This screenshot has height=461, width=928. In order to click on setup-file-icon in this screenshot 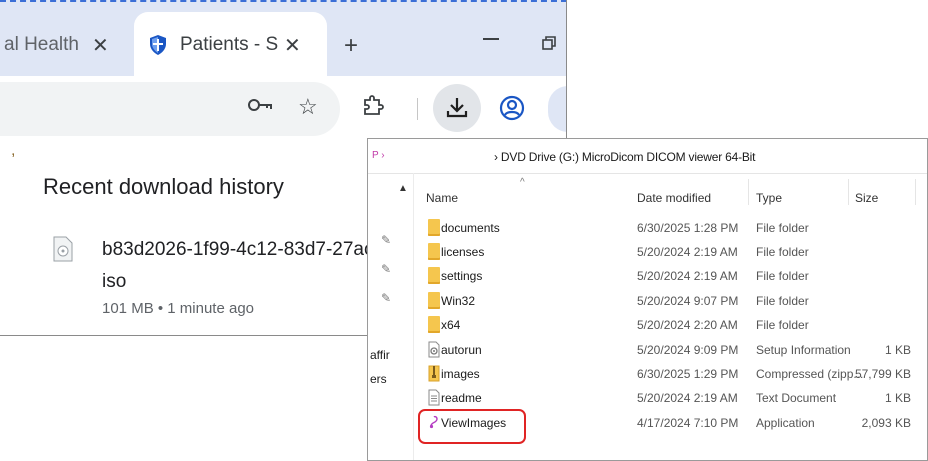, I will do `click(434, 349)`.